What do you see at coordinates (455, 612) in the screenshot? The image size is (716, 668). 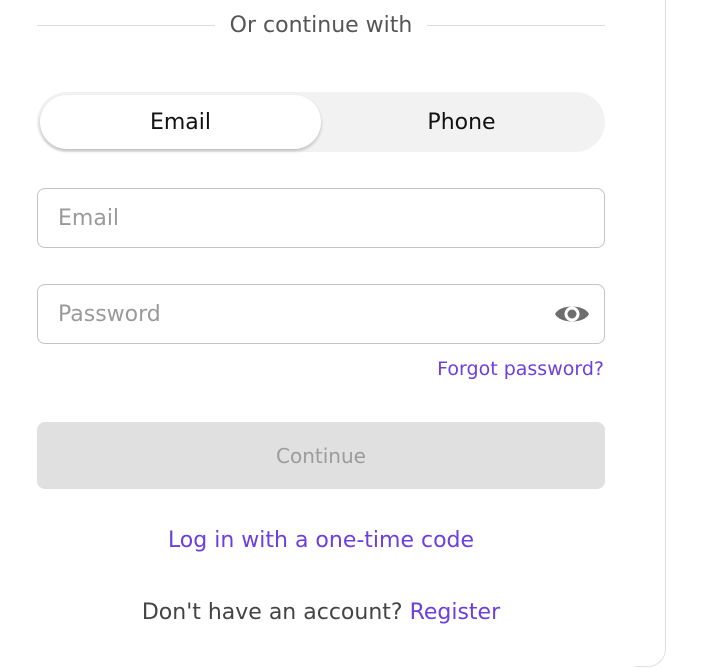 I see `register-link: Register` at bounding box center [455, 612].